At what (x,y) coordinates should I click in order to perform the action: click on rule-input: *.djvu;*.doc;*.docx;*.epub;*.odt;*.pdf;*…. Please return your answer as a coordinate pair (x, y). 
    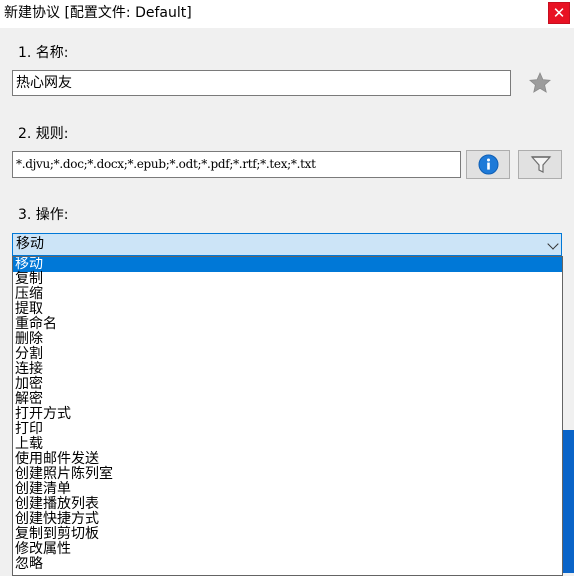
    Looking at the image, I should click on (236, 164).